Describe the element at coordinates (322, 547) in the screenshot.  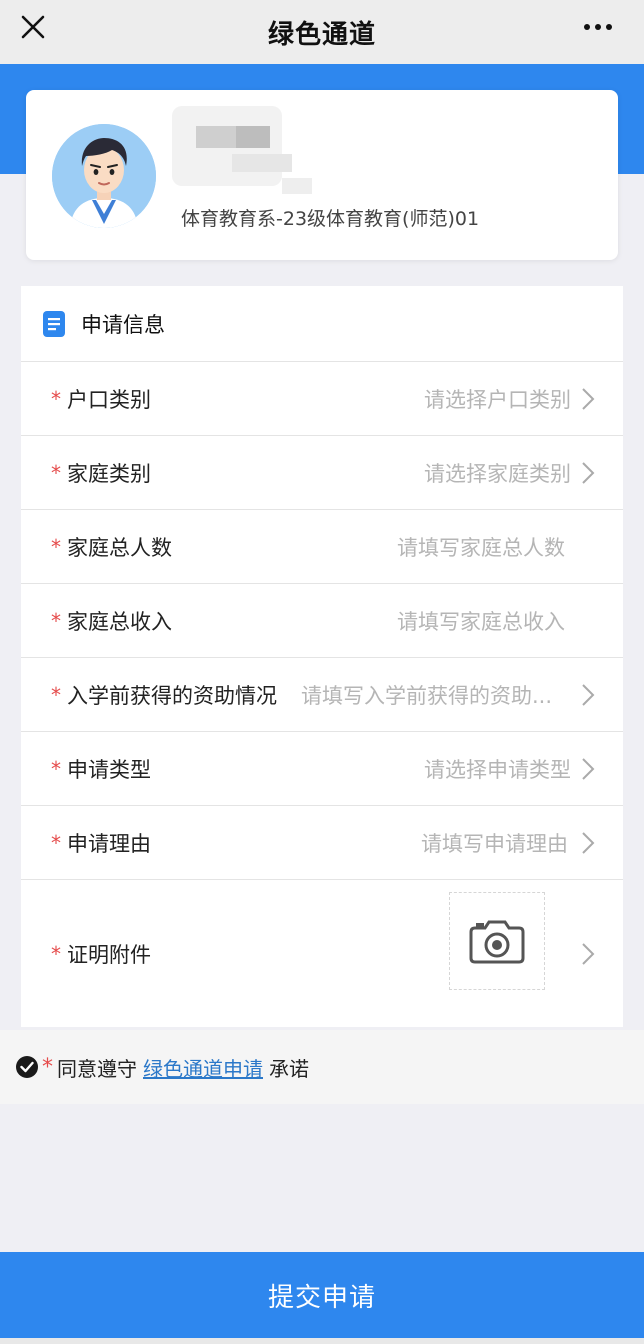
I see `field-family-size: * 家庭总人数 请填写家庭总人数` at that location.